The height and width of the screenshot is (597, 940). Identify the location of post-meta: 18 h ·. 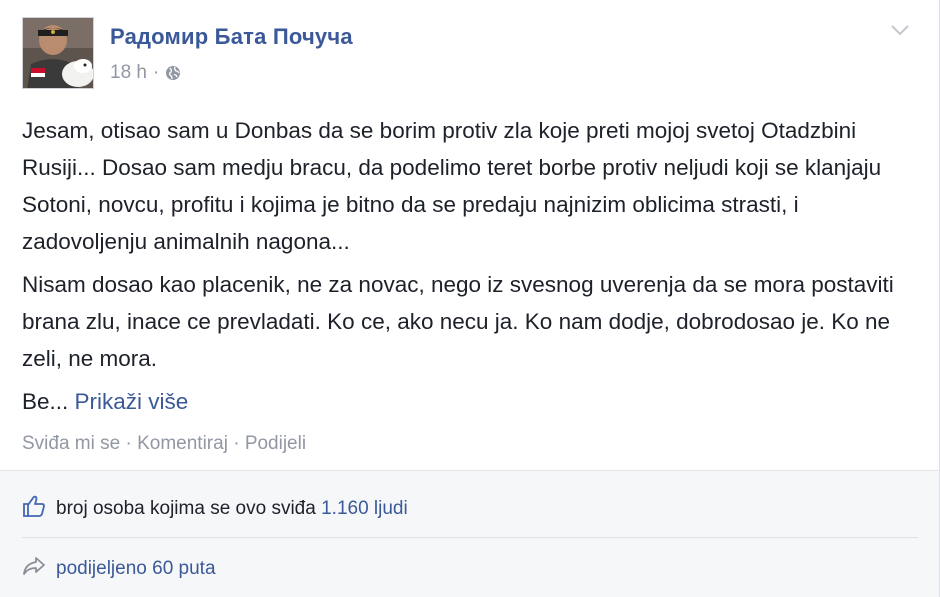
(145, 73).